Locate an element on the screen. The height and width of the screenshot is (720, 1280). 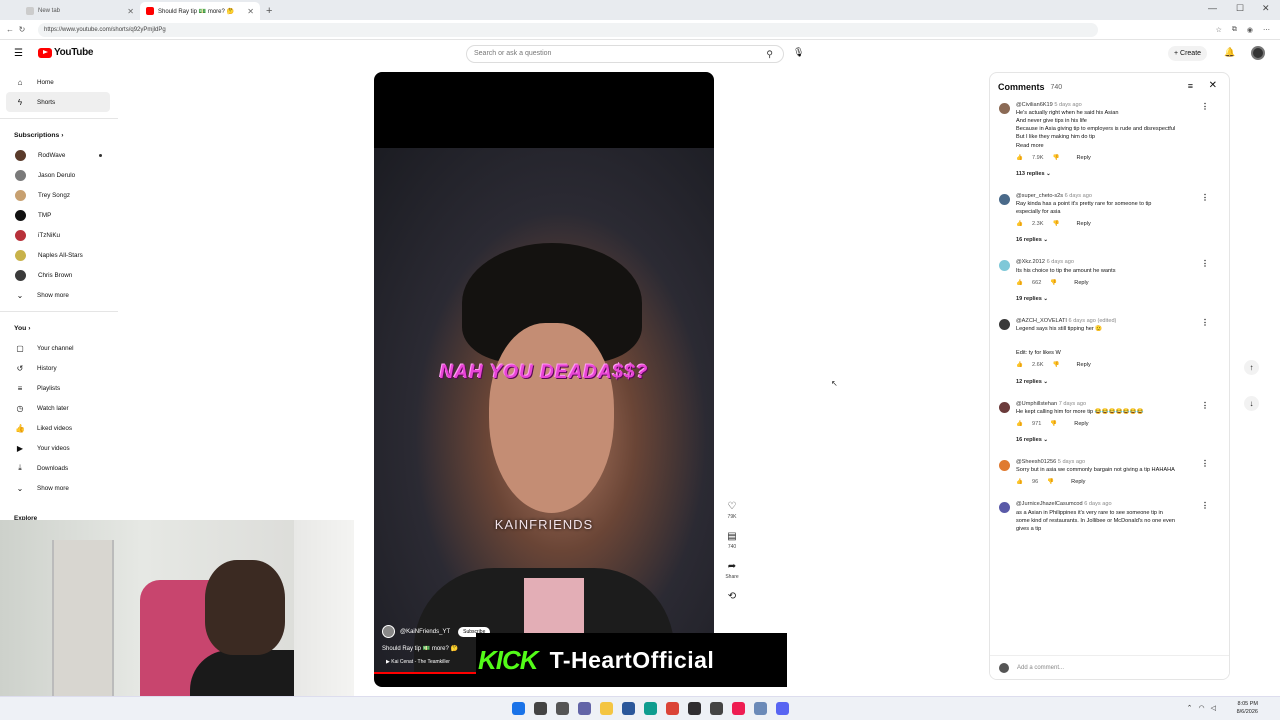
sidebar-item-you: ↺ History is located at coordinates (59, 368).